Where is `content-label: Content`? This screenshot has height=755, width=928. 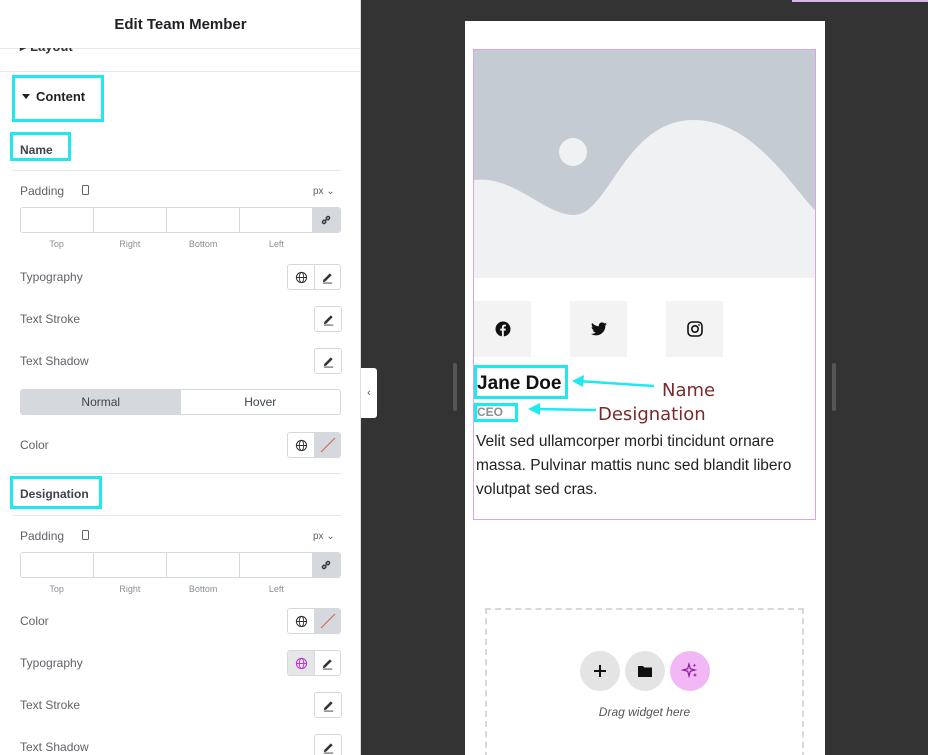 content-label: Content is located at coordinates (61, 96).